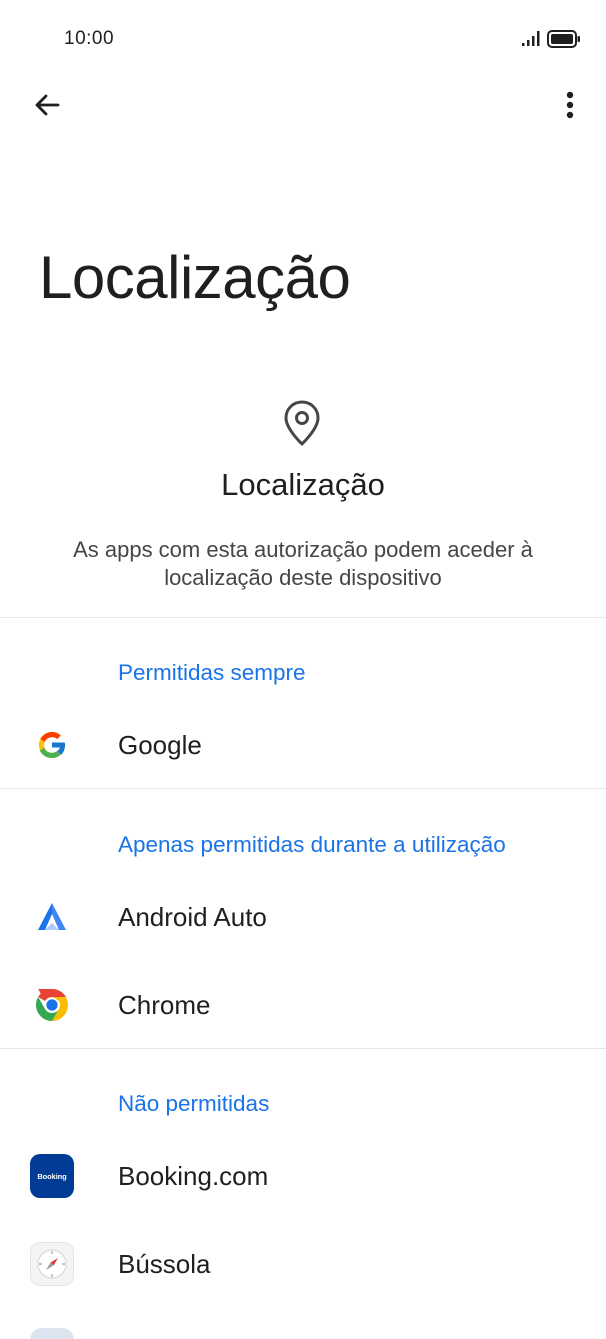  Describe the element at coordinates (303, 39) in the screenshot. I see `status-bar: 10:00` at that location.